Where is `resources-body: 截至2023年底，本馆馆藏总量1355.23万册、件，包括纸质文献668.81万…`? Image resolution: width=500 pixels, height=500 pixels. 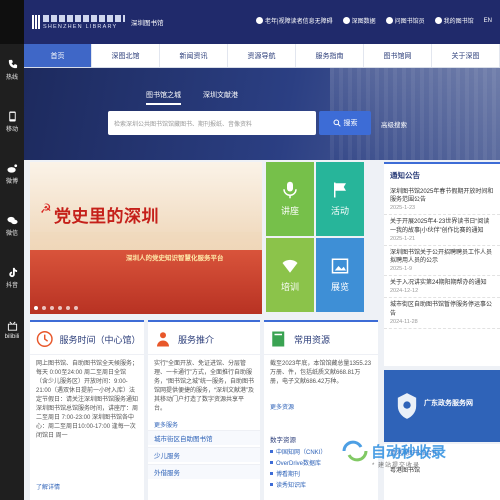
resources-body: 截至2023年底，本馆馆藏总量1355.23万册、件，包括纸质文献668.81万… is located at coordinates (321, 373).